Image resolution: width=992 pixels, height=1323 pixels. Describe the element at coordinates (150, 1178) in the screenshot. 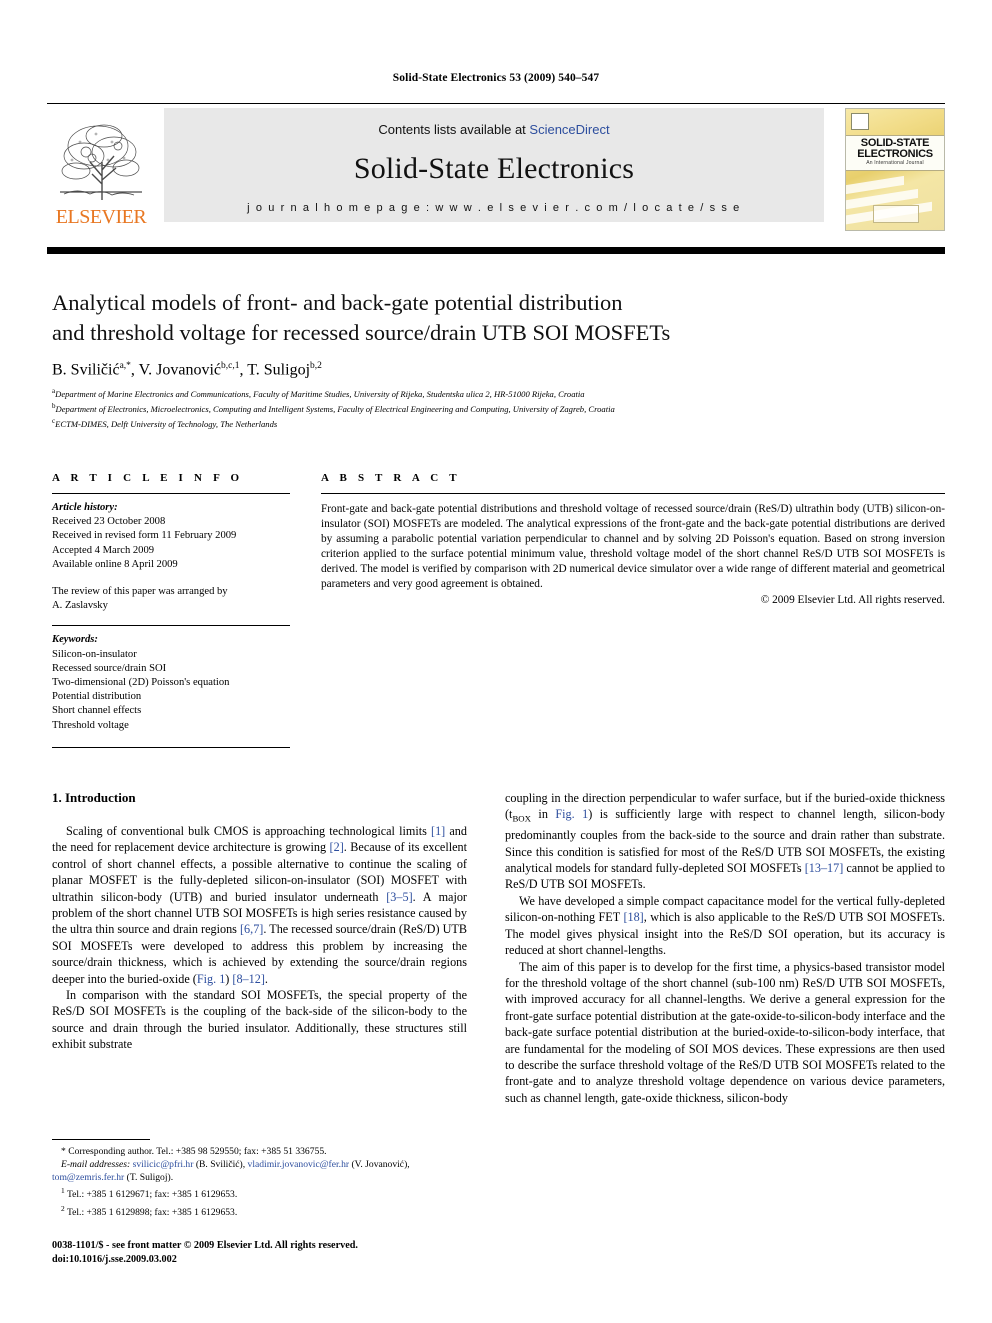

I see `email-owner: (T. Suligoj).` at that location.